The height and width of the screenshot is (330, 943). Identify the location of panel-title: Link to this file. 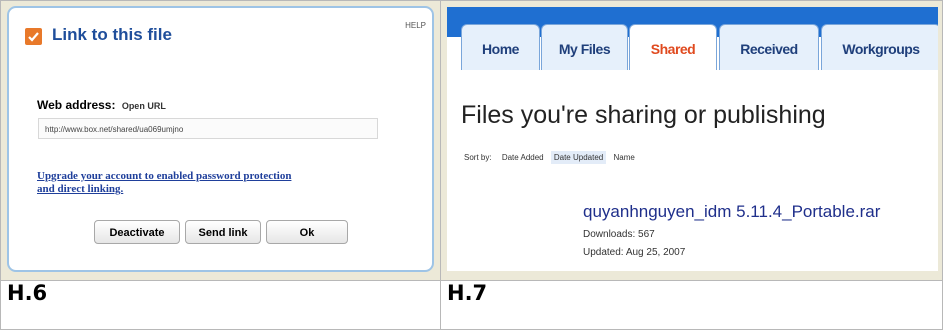
(112, 34).